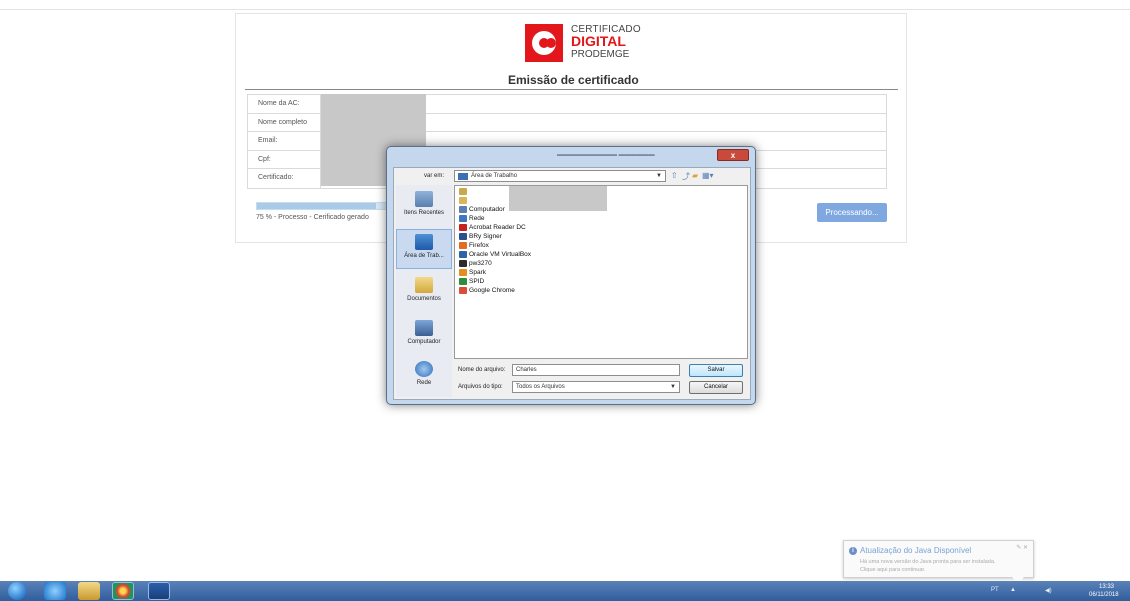  Describe the element at coordinates (565, 591) in the screenshot. I see `taskbar: PT ▲ ◀) 13:33 06/11/2018` at that location.